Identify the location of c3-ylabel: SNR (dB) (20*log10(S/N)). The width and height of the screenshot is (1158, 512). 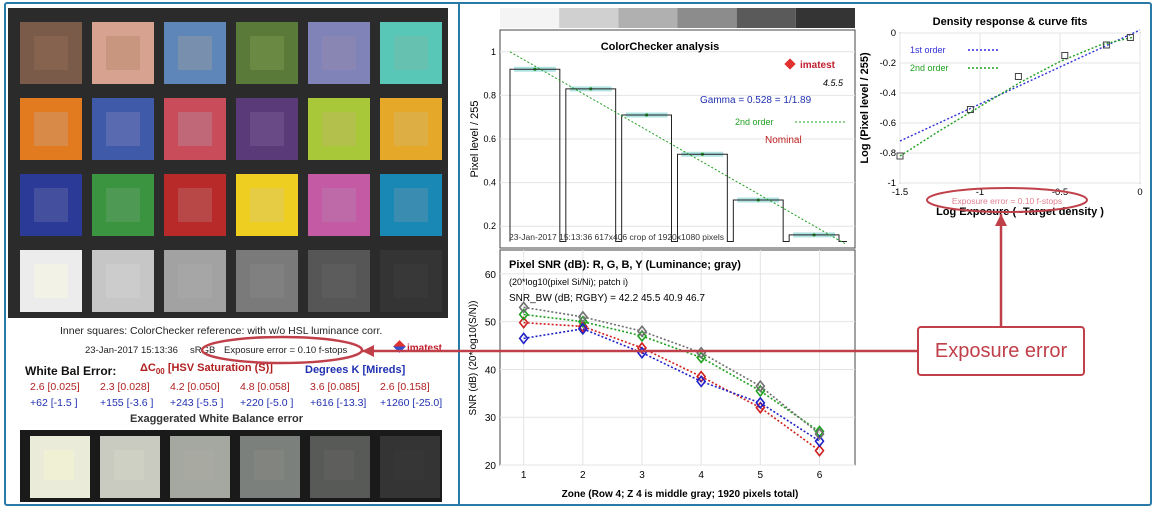
(473, 357).